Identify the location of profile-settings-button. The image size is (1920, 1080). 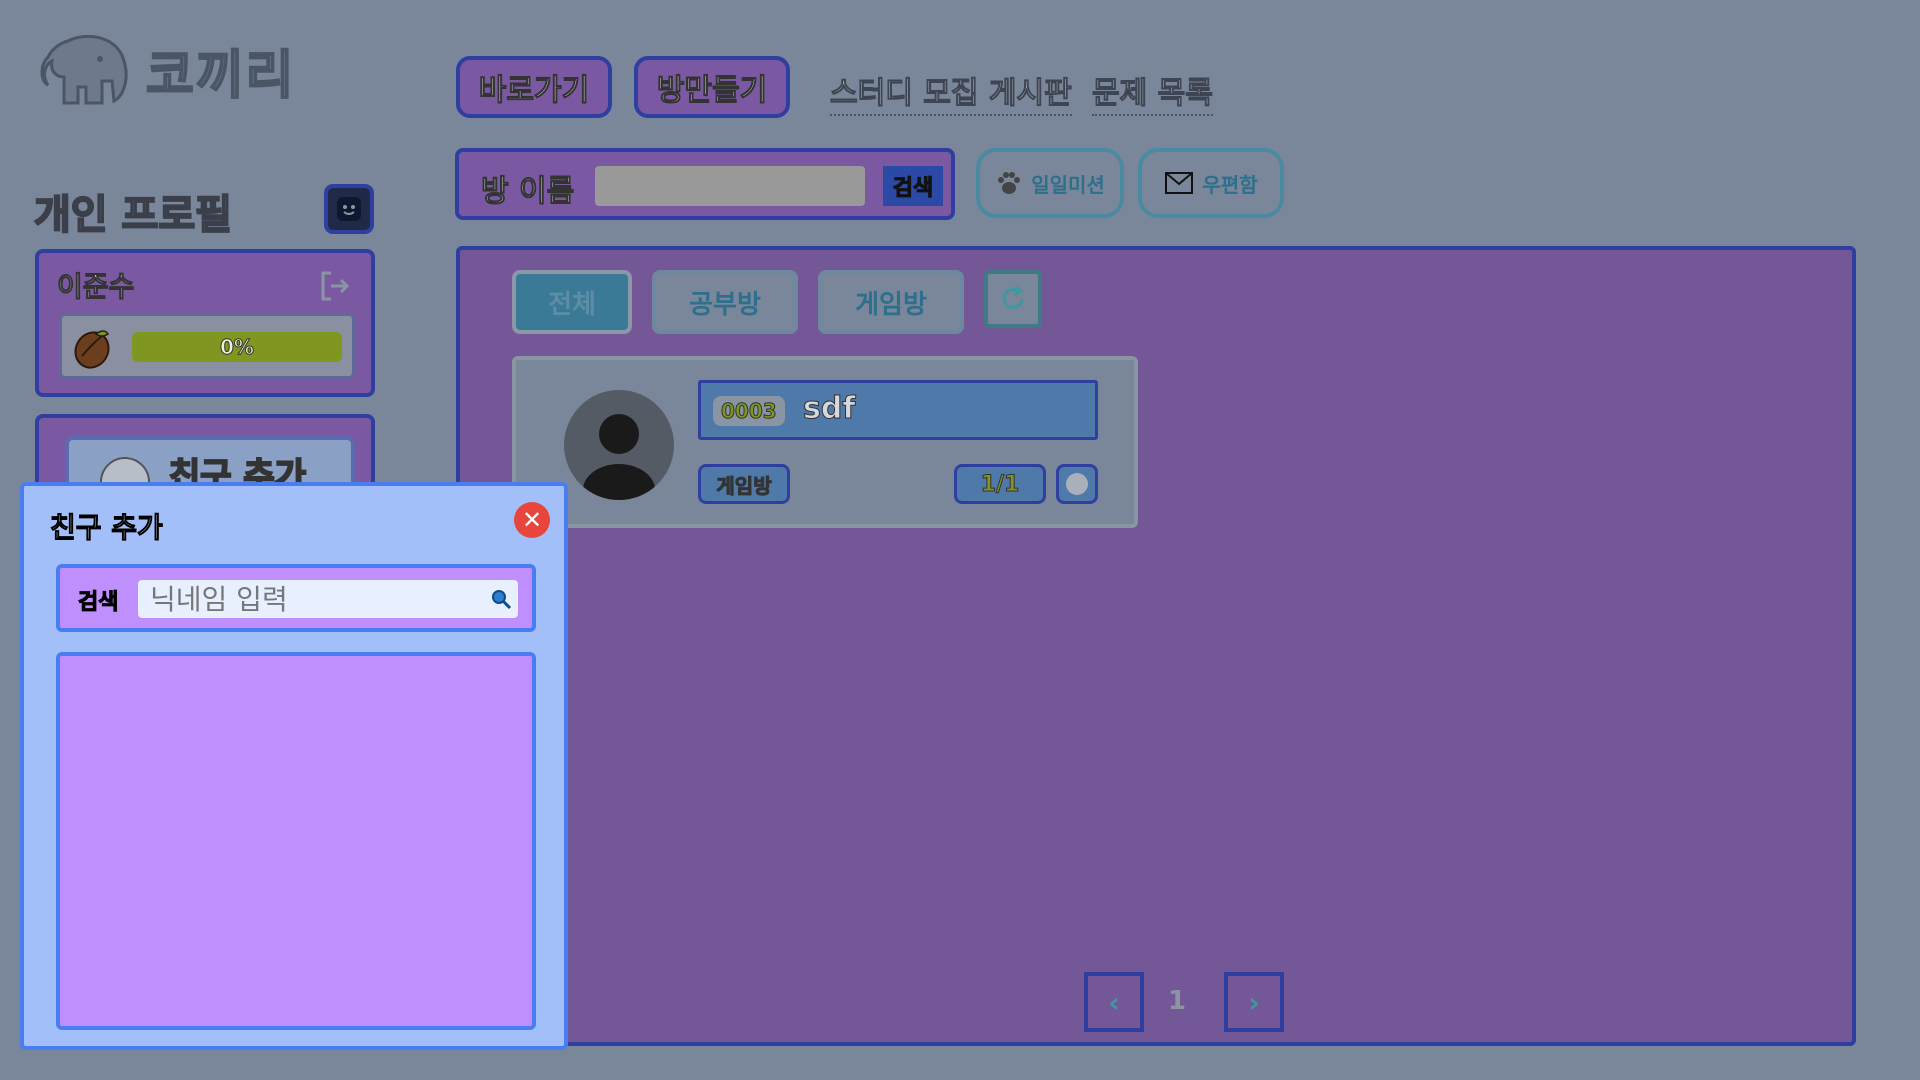
(349, 209).